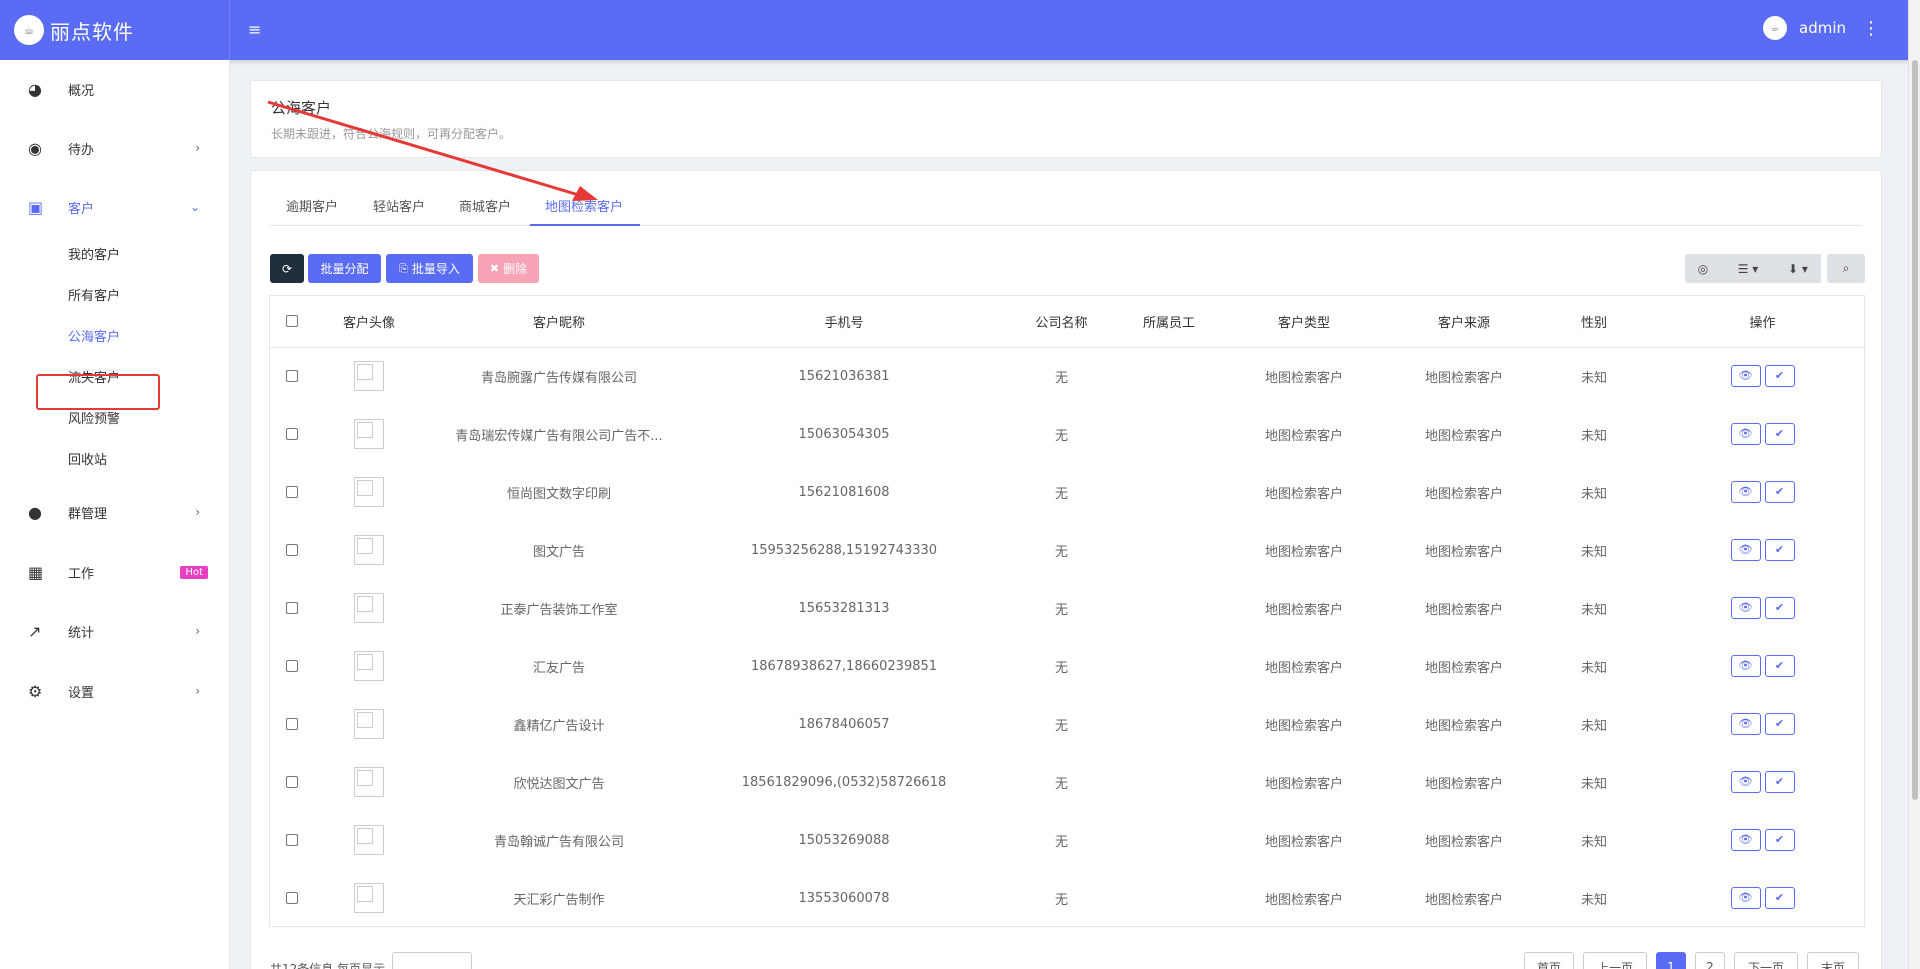 The image size is (1920, 969). Describe the element at coordinates (1061, 610) in the screenshot. I see `company-cell: 无` at that location.